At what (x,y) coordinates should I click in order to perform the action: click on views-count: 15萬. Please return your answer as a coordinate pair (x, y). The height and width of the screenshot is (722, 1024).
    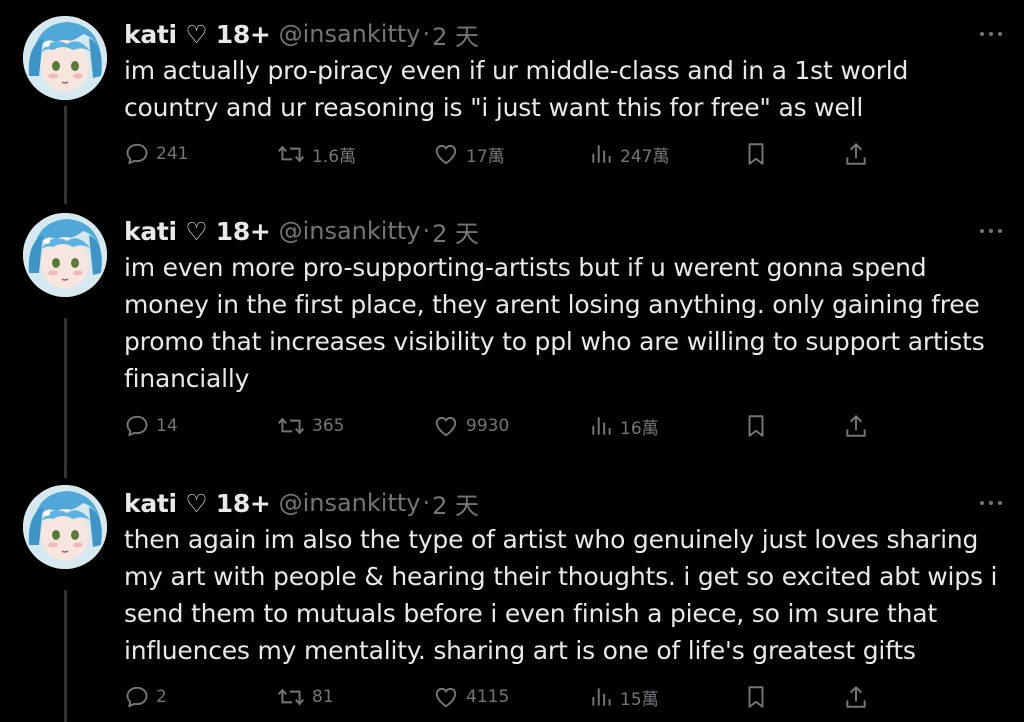
    Looking at the image, I should click on (639, 699).